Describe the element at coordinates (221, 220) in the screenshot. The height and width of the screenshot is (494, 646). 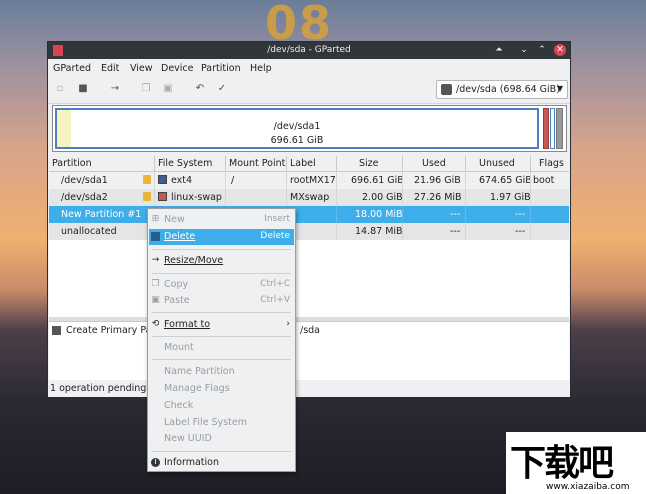
I see `menu-item-new: ⊞ New Insert` at that location.